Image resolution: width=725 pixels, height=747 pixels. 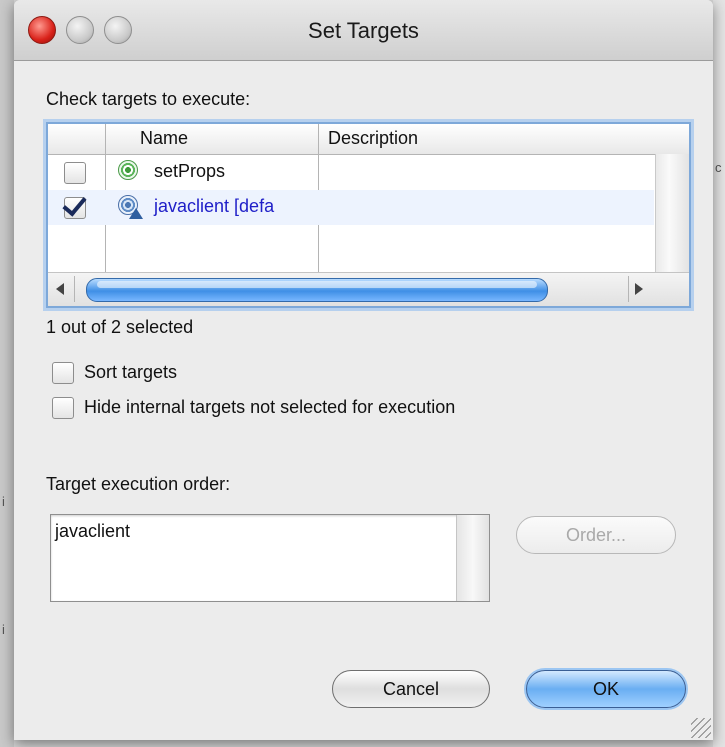 I want to click on background-text: c, so click(x=718, y=167).